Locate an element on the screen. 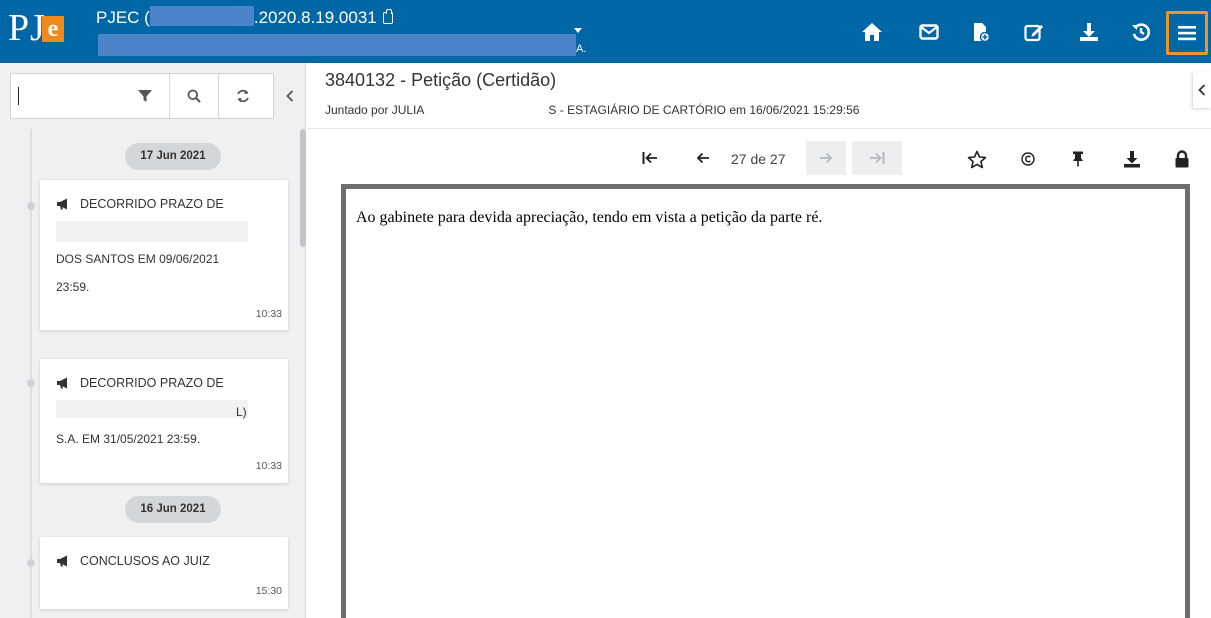 This screenshot has width=1211, height=618. envelope-icon is located at coordinates (929, 32).